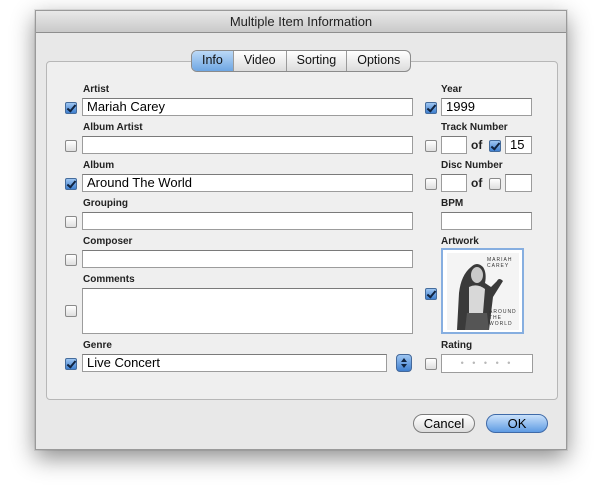  Describe the element at coordinates (431, 364) in the screenshot. I see `rating-checkbox` at that location.